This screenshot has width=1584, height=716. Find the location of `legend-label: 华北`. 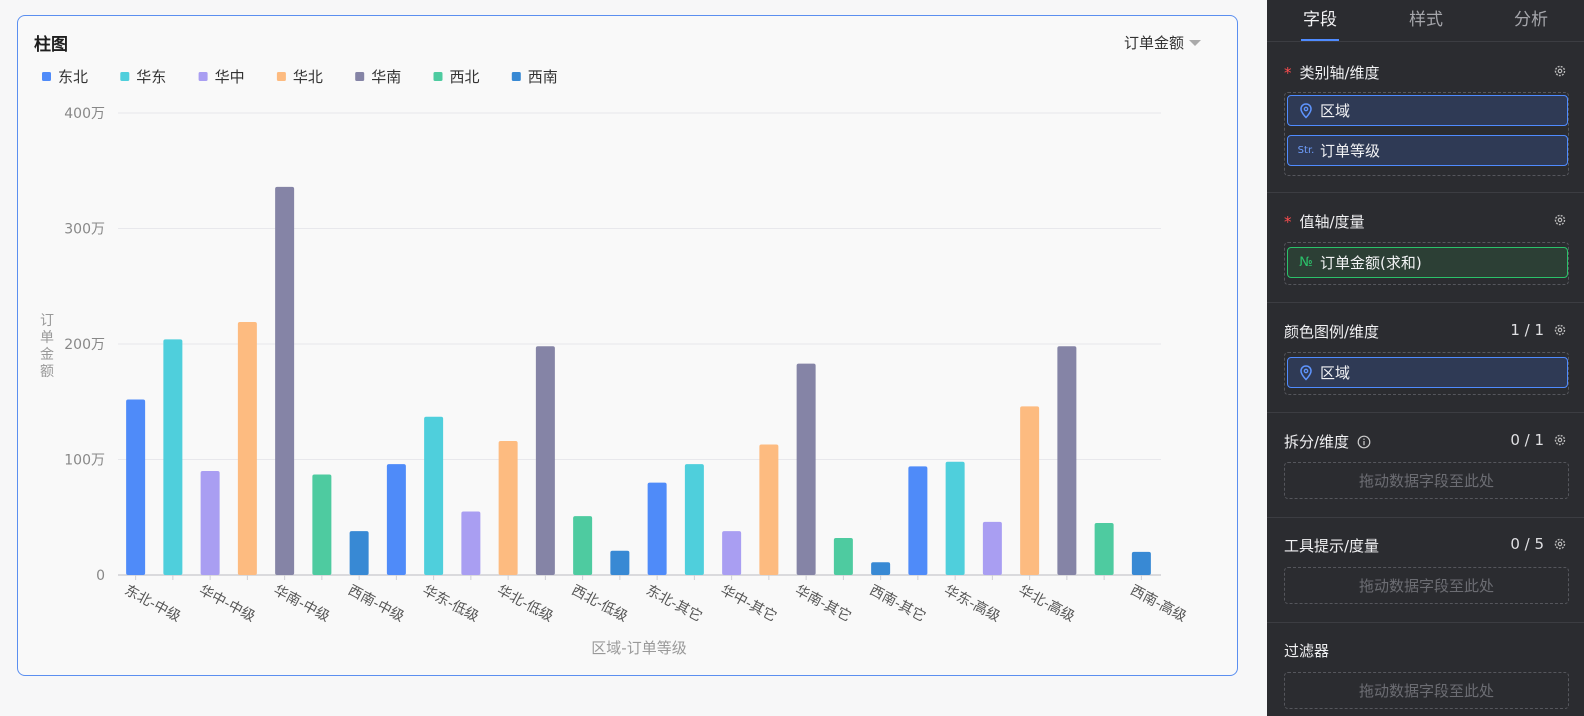

legend-label: 华北 is located at coordinates (308, 77).